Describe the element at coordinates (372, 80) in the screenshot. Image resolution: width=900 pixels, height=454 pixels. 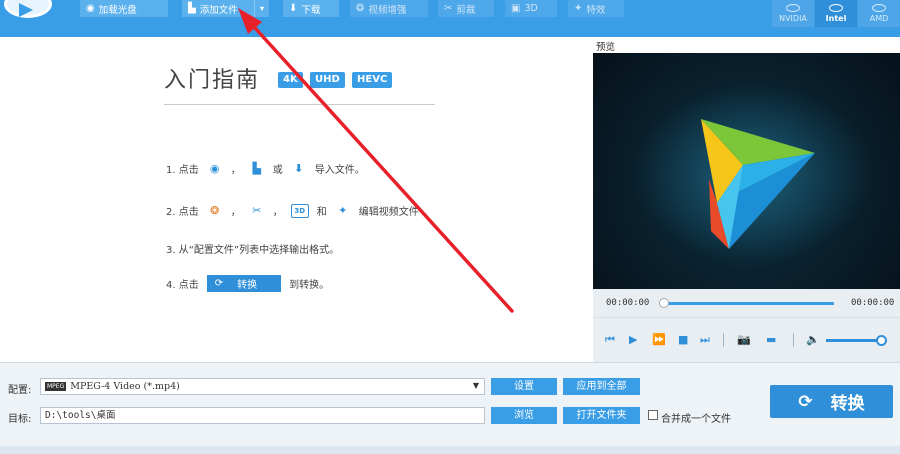
I see `badge-hevc: HEVC` at that location.